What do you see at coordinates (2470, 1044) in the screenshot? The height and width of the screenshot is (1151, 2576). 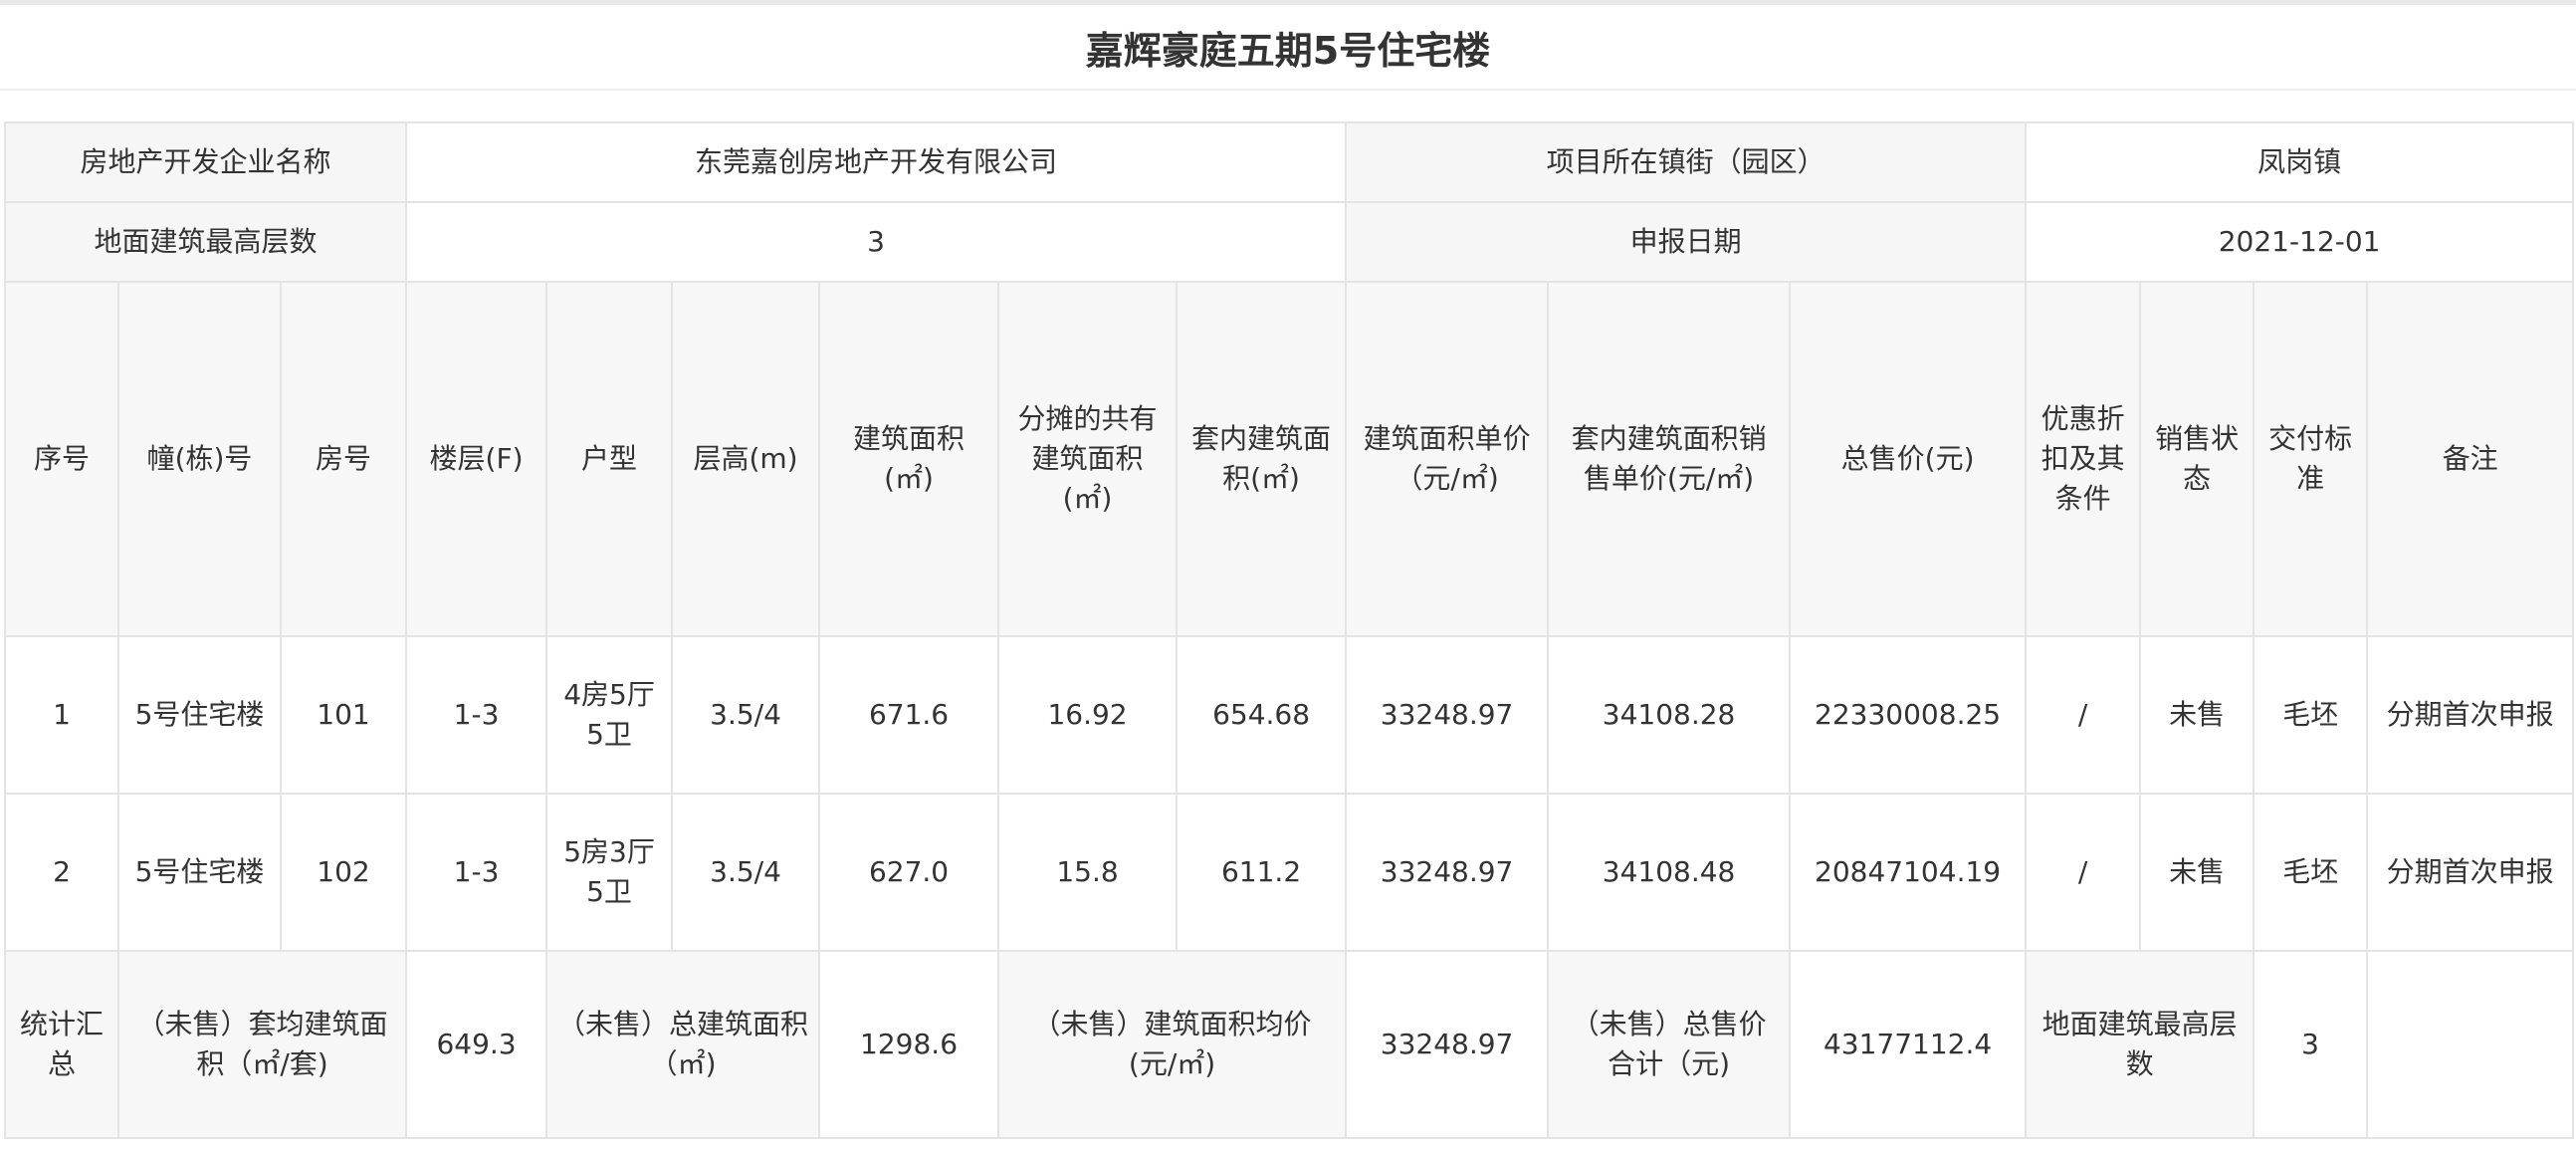 I see `summary-remark-value` at bounding box center [2470, 1044].